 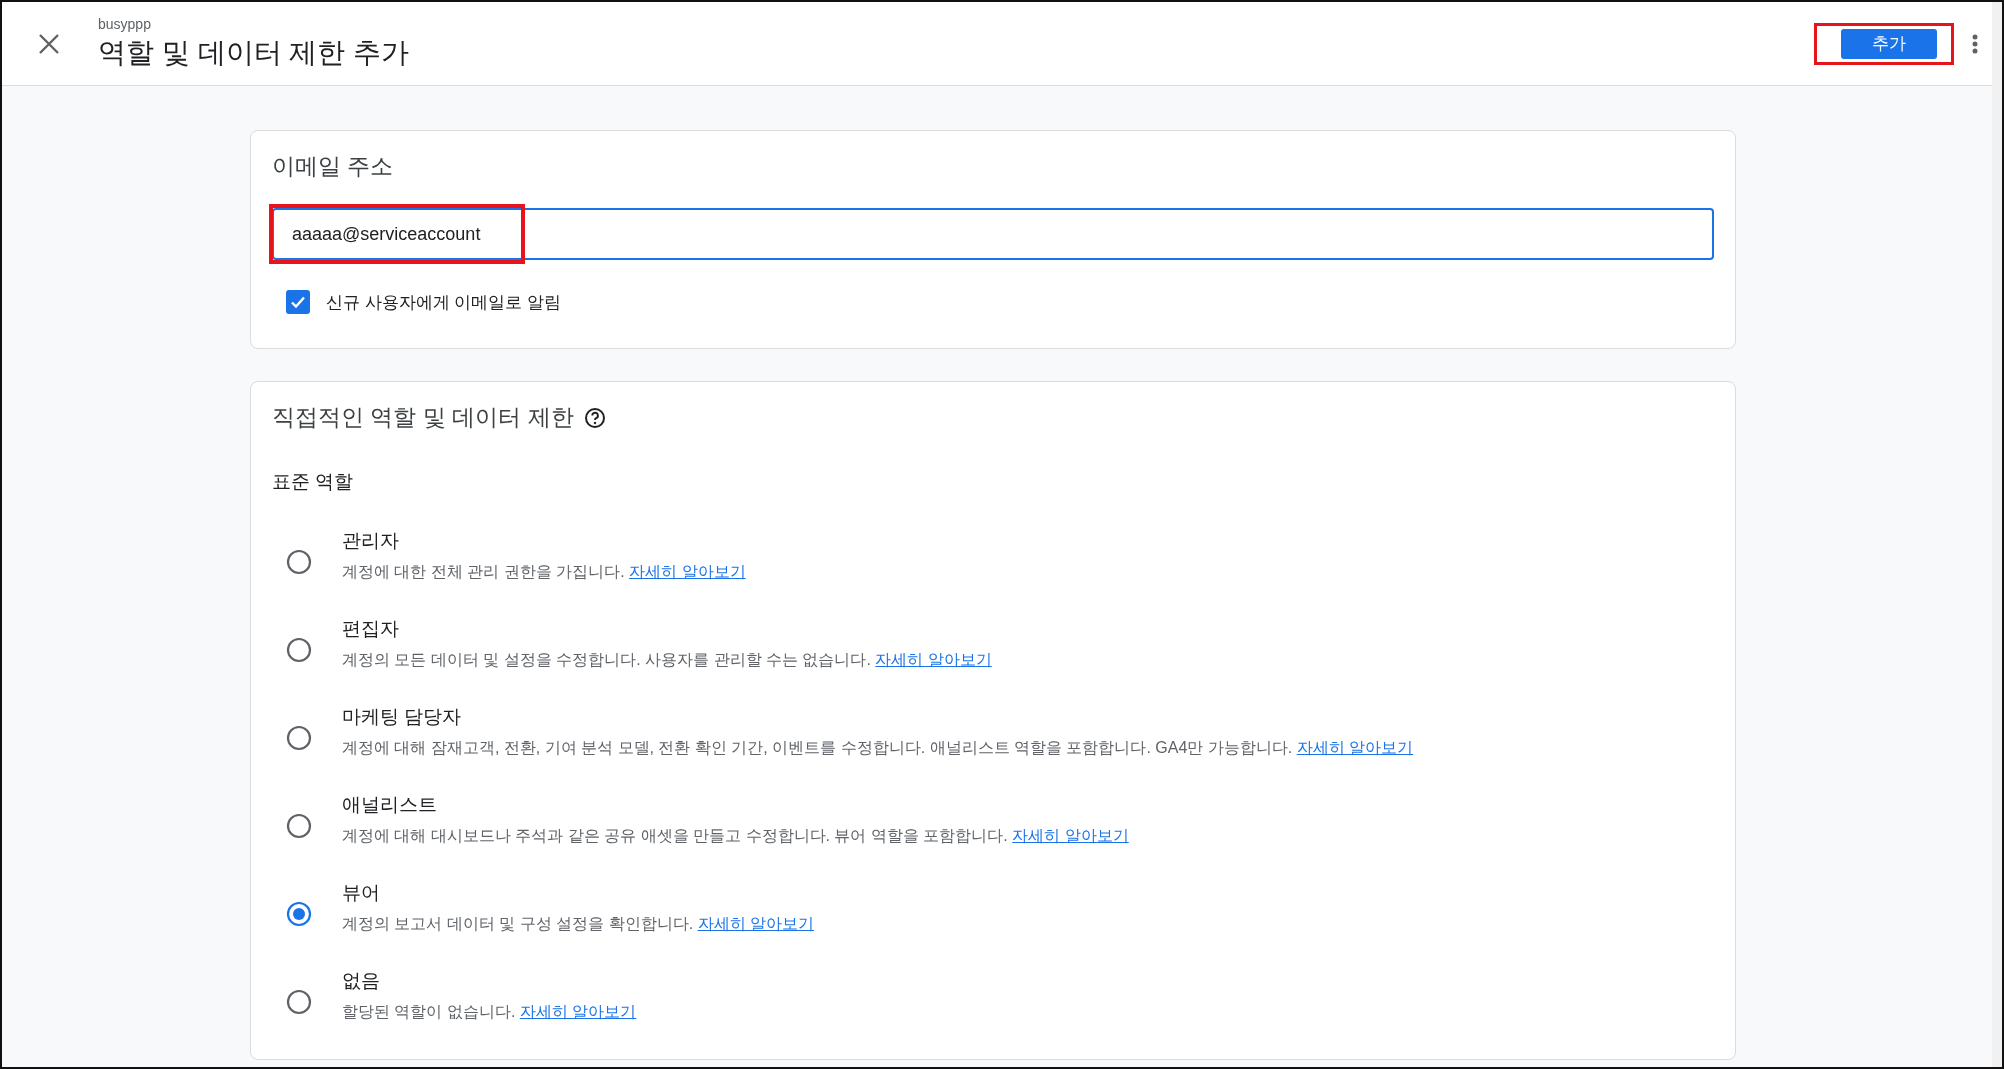 What do you see at coordinates (254, 52) in the screenshot?
I see `page-title: 역할 및 데이터 제한 추가` at bounding box center [254, 52].